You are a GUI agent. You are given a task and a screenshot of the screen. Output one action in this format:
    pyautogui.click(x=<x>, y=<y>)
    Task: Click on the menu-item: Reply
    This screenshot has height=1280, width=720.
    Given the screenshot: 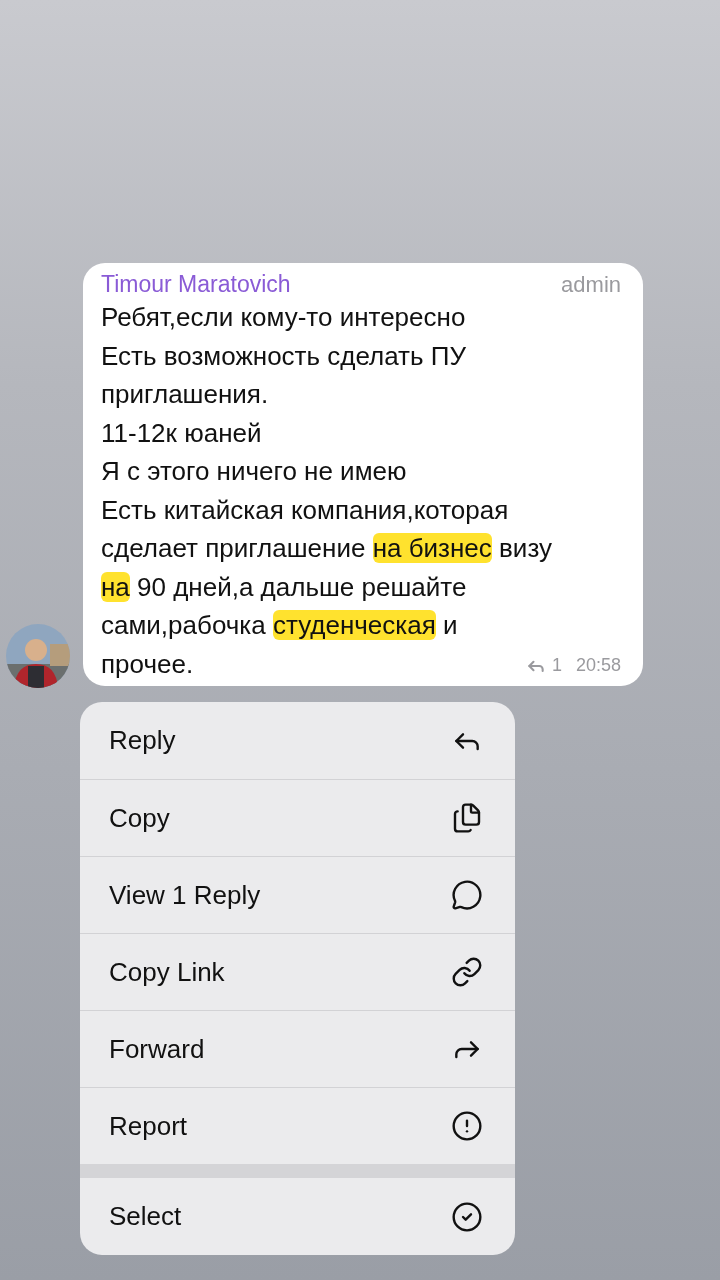 What is the action you would take?
    pyautogui.click(x=297, y=740)
    